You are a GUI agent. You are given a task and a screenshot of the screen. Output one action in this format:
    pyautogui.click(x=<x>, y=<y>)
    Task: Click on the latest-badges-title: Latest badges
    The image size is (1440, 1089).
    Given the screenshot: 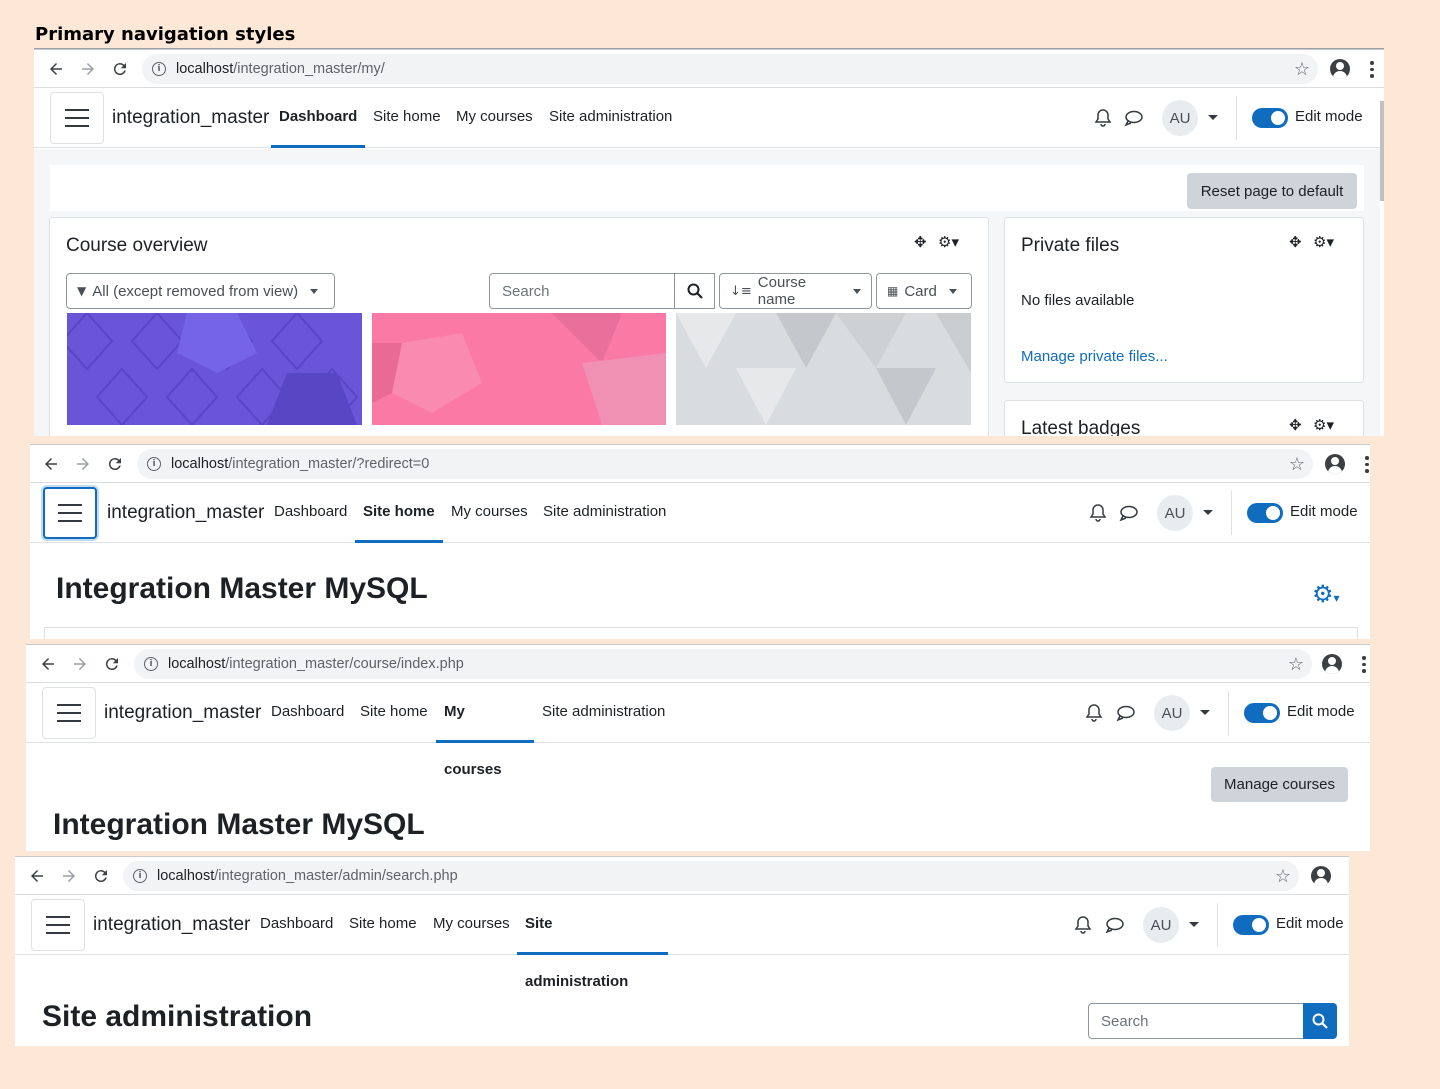 What is the action you would take?
    pyautogui.click(x=1081, y=427)
    